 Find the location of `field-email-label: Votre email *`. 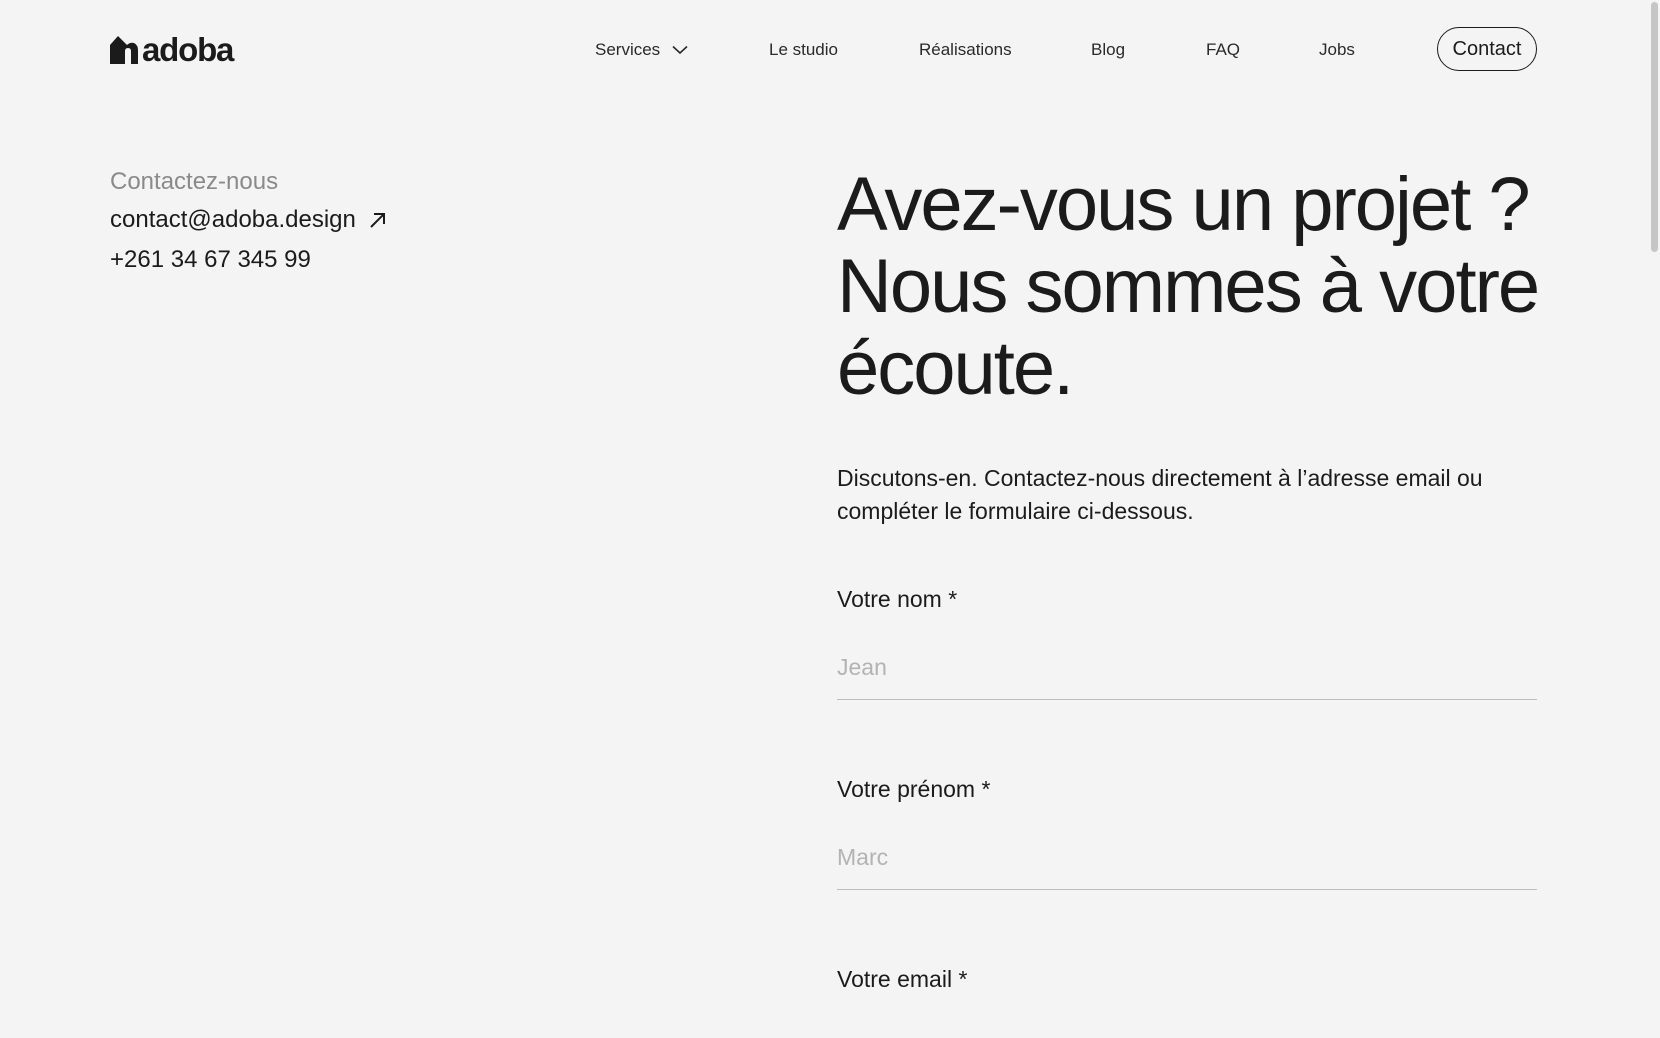

field-email-label: Votre email * is located at coordinates (902, 979).